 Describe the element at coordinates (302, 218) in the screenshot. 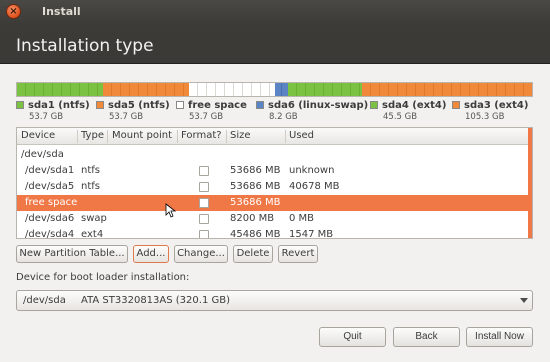

I see `cell-used: 0 MB` at that location.